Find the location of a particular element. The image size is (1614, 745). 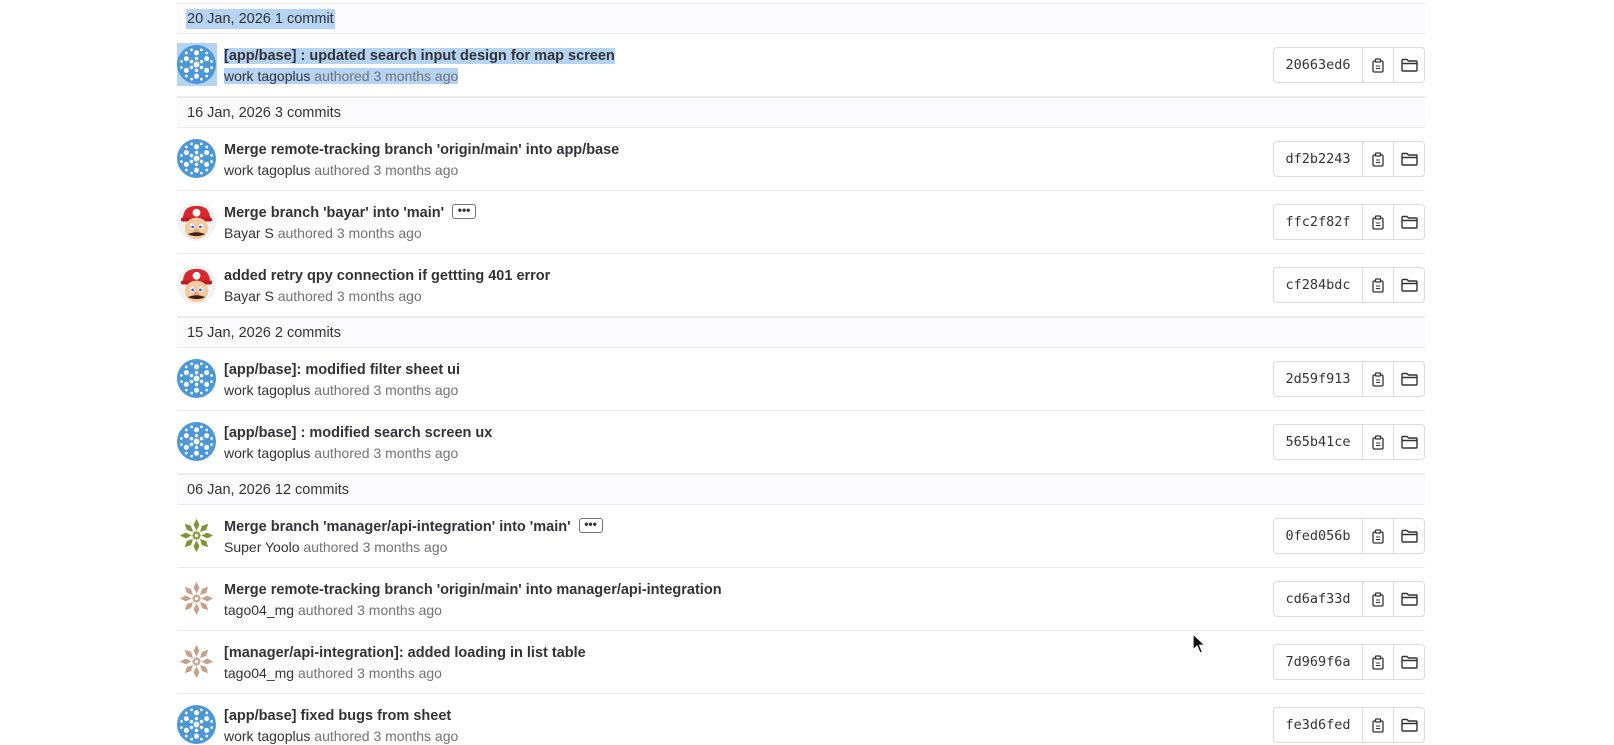

commit-sha-group: ffc2f82f is located at coordinates (1349, 222).